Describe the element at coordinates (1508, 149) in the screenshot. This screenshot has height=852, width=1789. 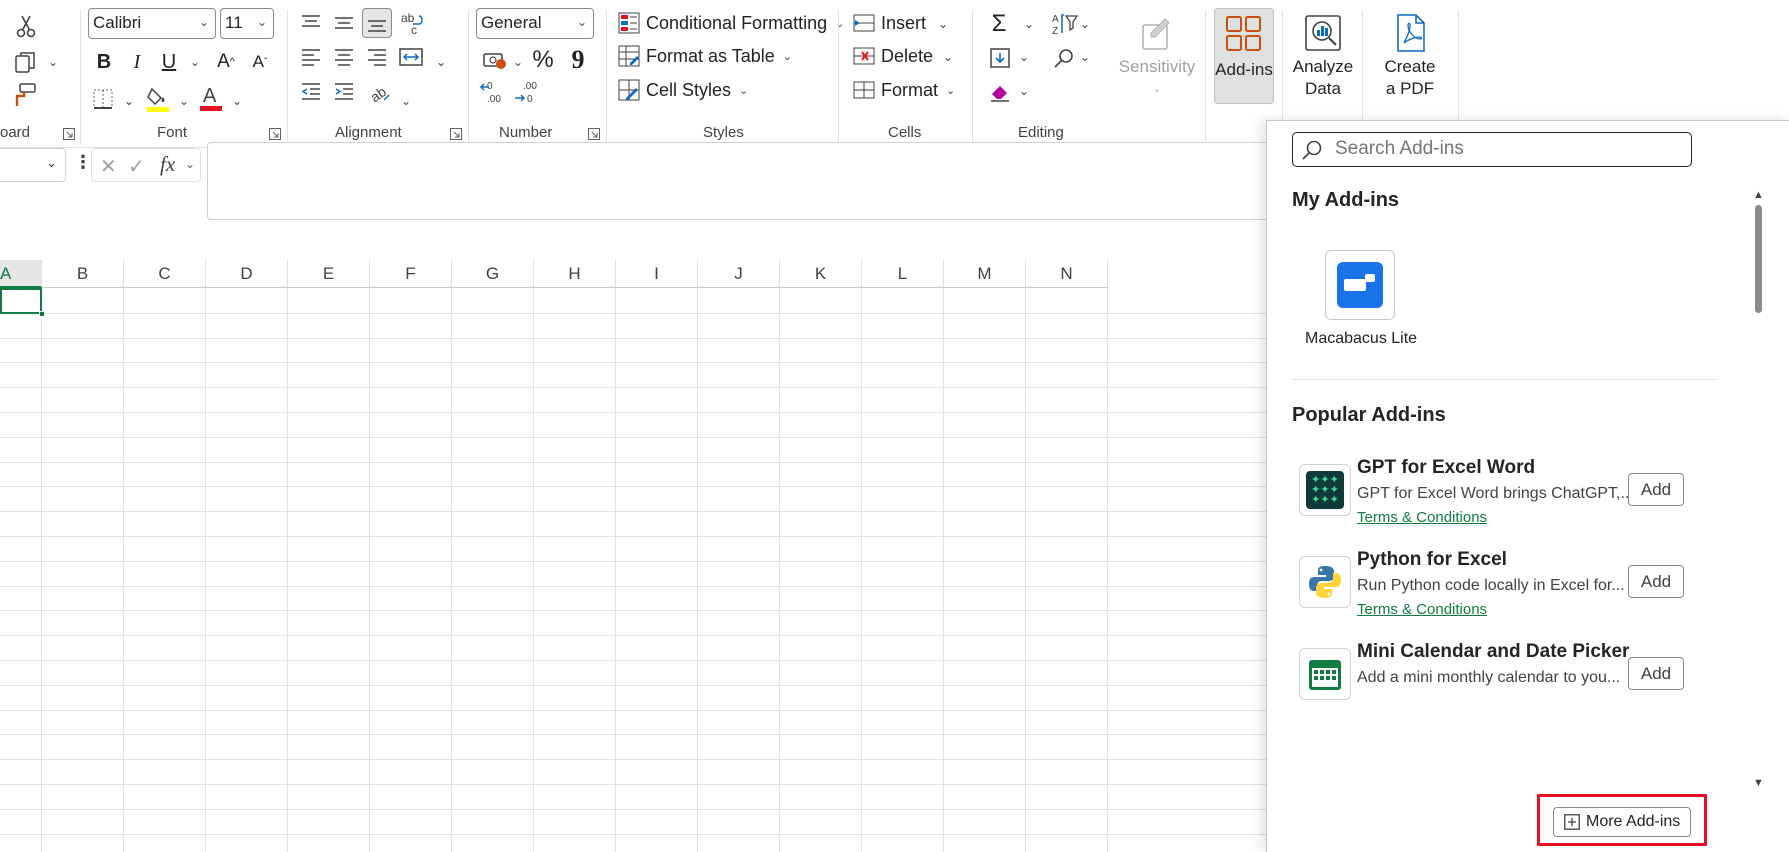
I see `addins-search-input` at that location.